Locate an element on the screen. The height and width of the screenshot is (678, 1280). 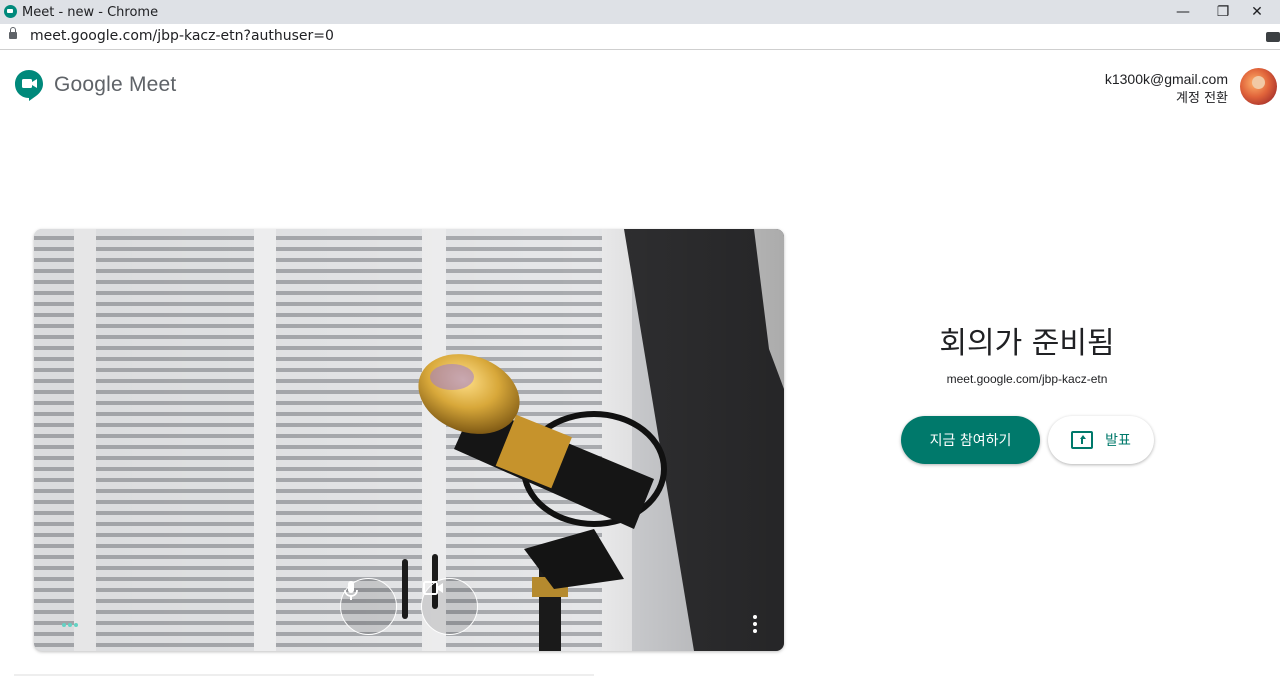
product-name: Google Meet is located at coordinates (115, 85).